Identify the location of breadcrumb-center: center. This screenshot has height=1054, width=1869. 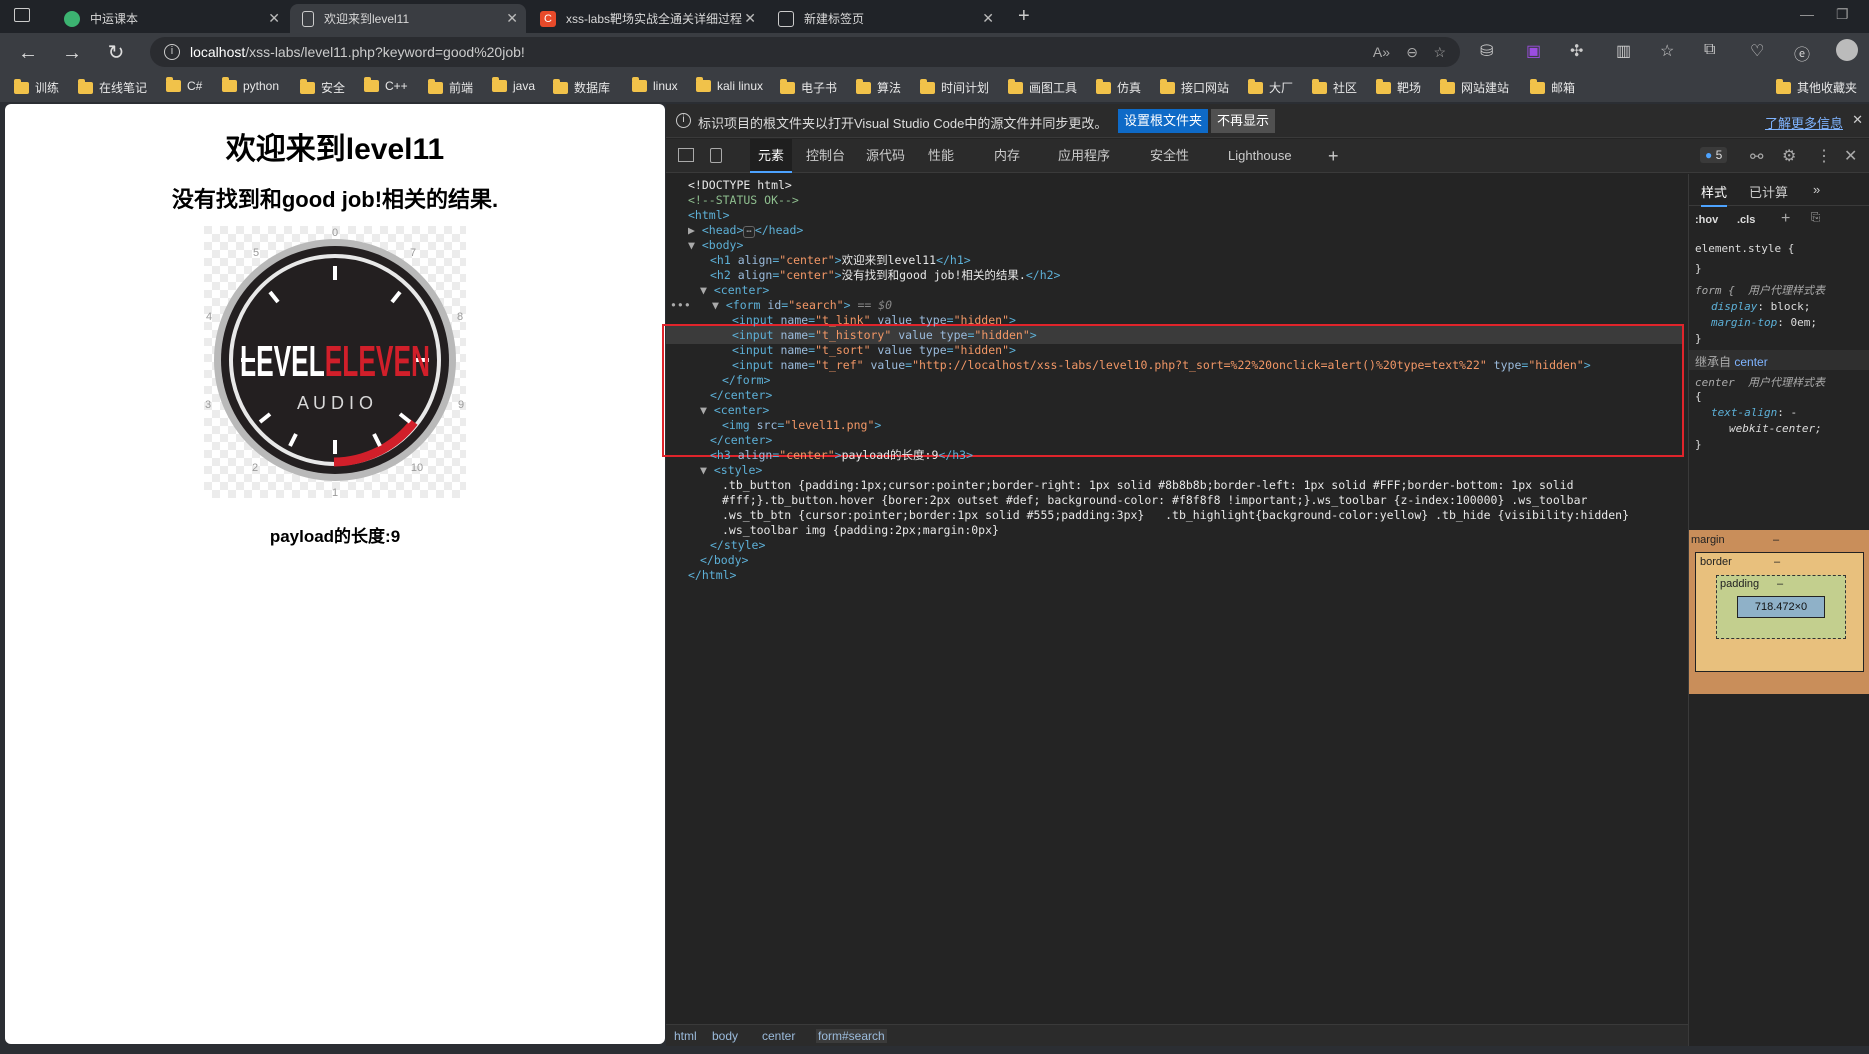
(778, 1036).